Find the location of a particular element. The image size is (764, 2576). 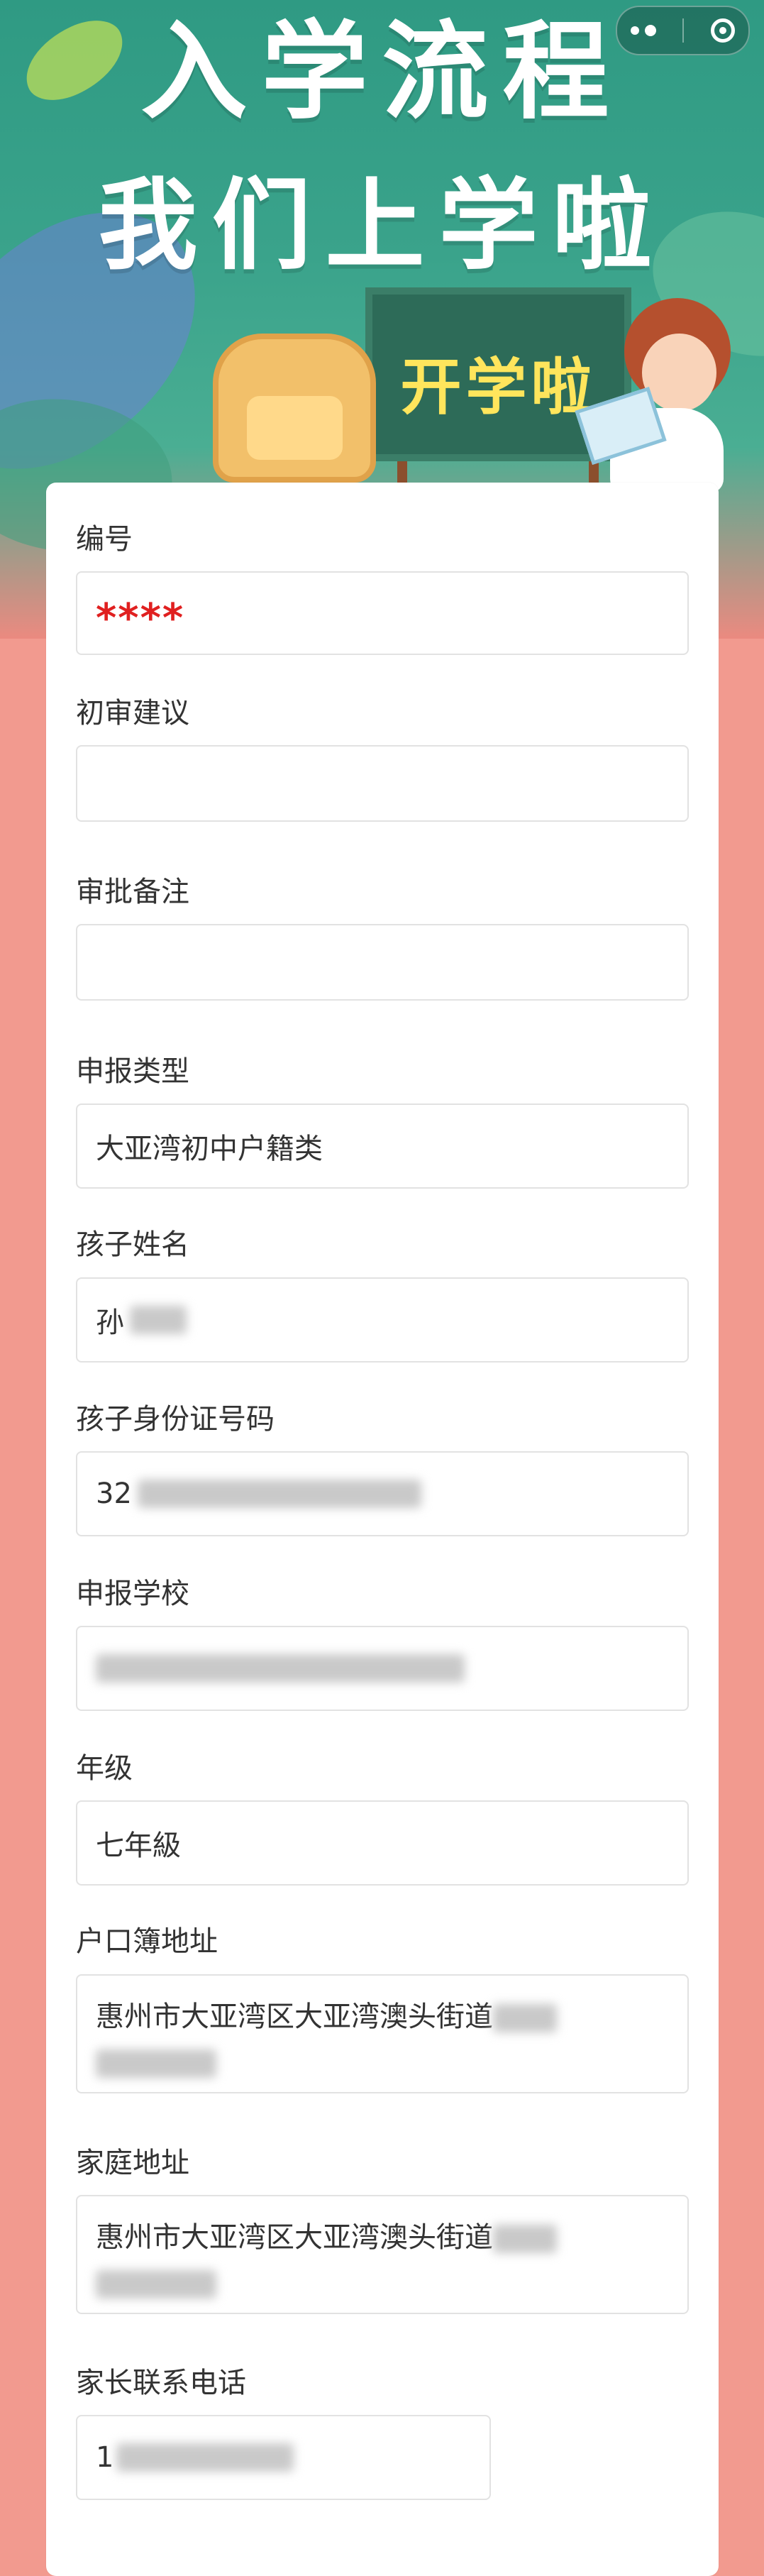

target-close-icon is located at coordinates (723, 30).